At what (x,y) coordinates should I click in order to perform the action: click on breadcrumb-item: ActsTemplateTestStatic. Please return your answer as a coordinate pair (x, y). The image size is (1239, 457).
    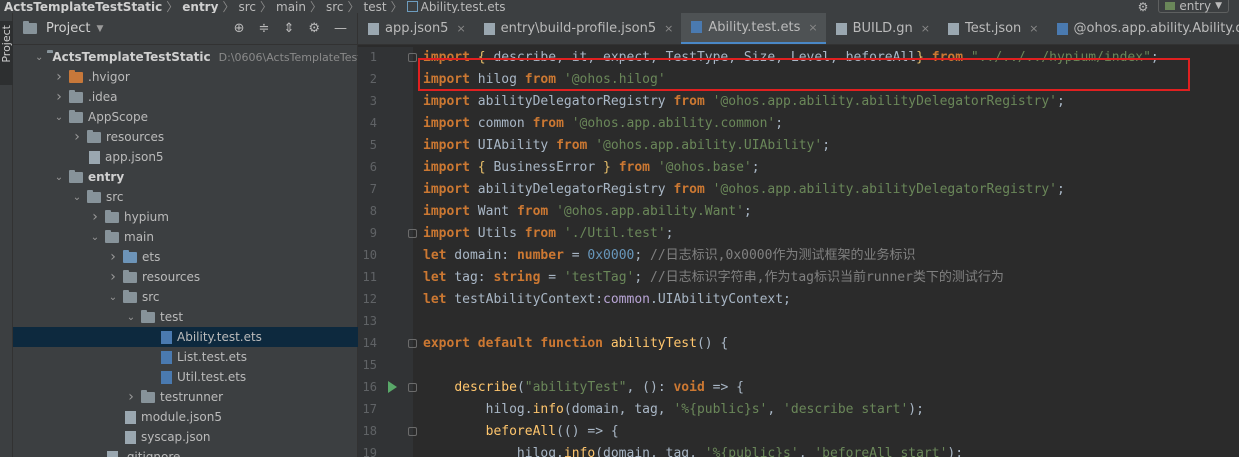
    Looking at the image, I should click on (83, 6).